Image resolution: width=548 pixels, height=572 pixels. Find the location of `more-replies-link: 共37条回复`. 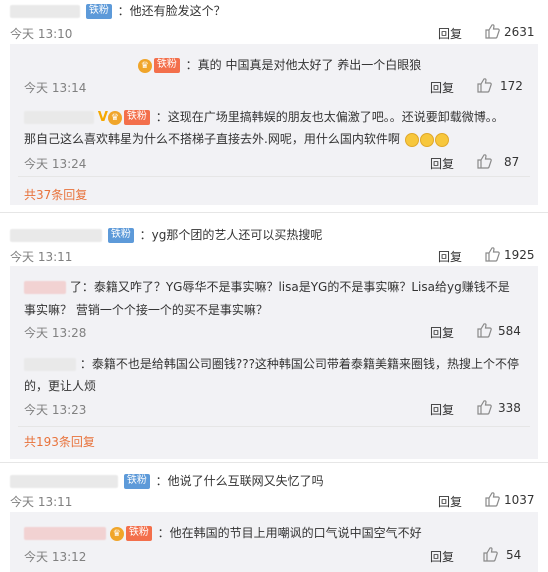

more-replies-link: 共37条回复 is located at coordinates (55, 194).